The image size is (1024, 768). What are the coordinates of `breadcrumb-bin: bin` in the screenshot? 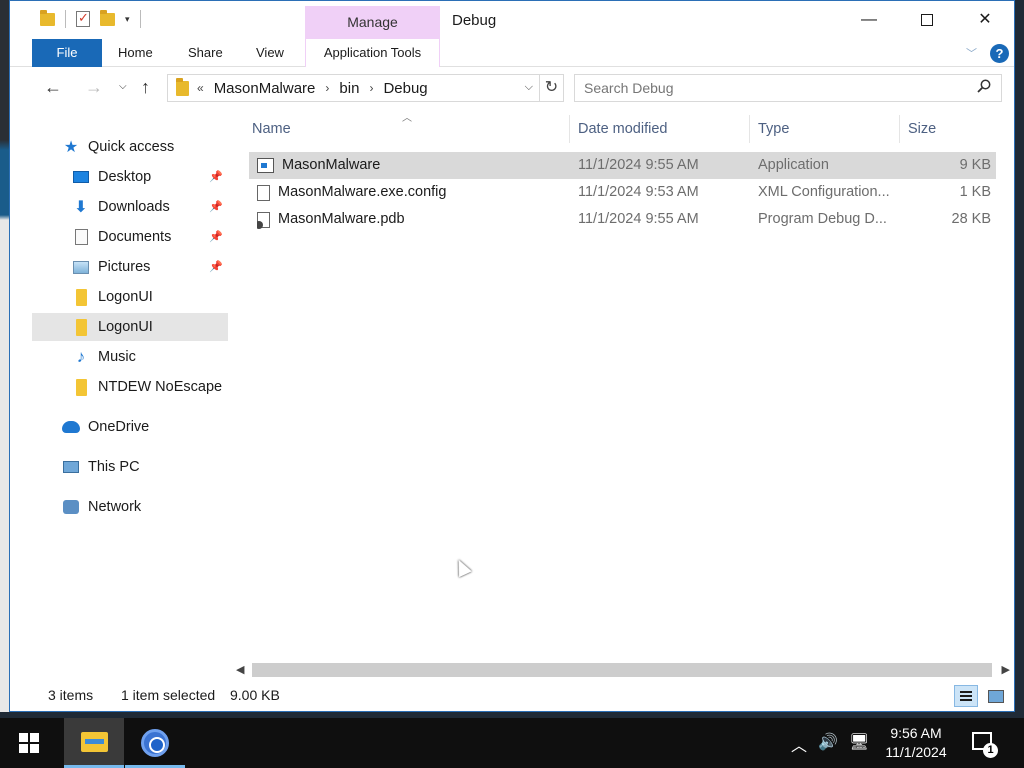 It's located at (349, 88).